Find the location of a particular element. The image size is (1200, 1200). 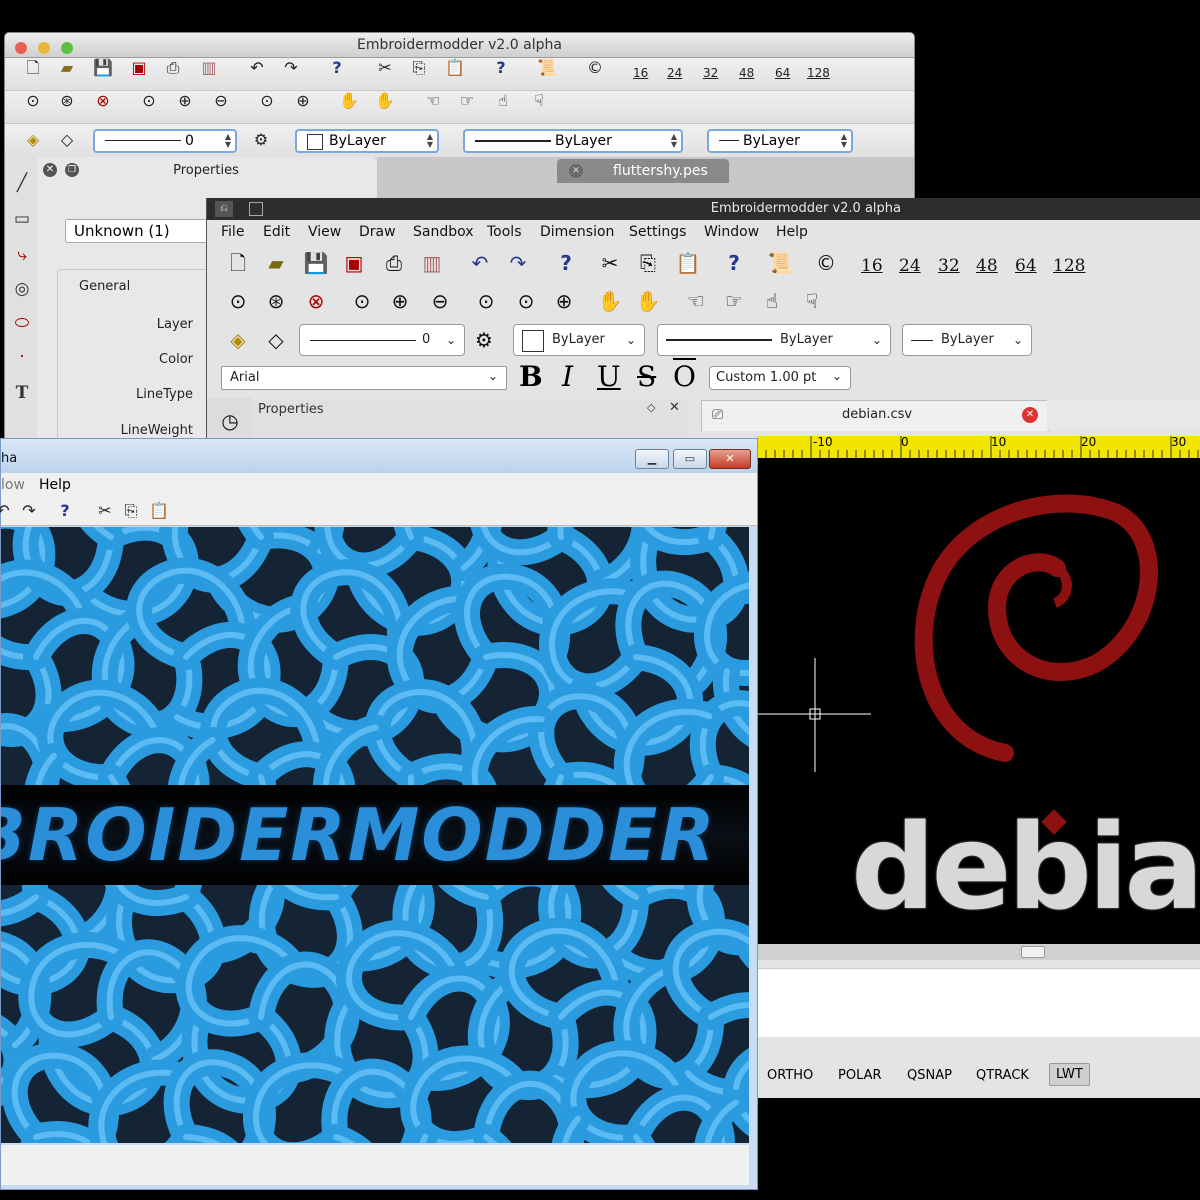

scrollbar-thumb is located at coordinates (1033, 952).